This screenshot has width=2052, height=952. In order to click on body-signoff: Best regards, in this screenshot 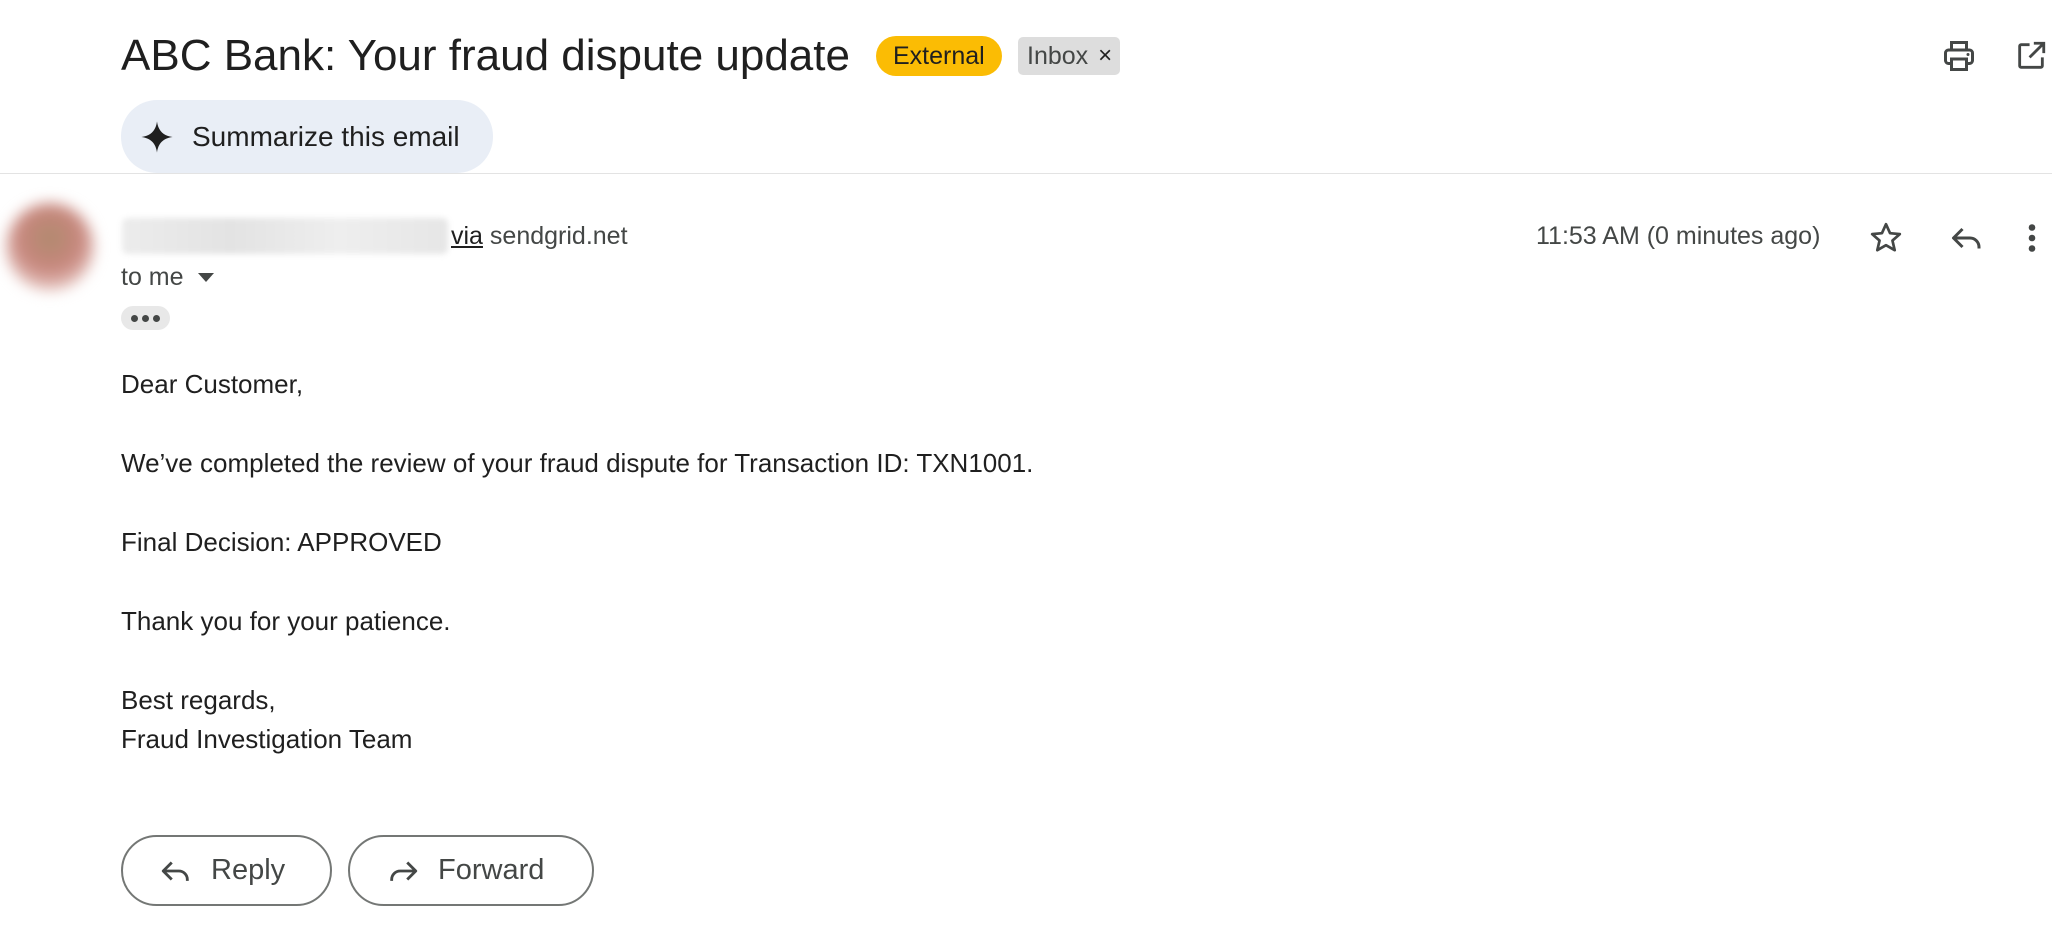, I will do `click(198, 700)`.